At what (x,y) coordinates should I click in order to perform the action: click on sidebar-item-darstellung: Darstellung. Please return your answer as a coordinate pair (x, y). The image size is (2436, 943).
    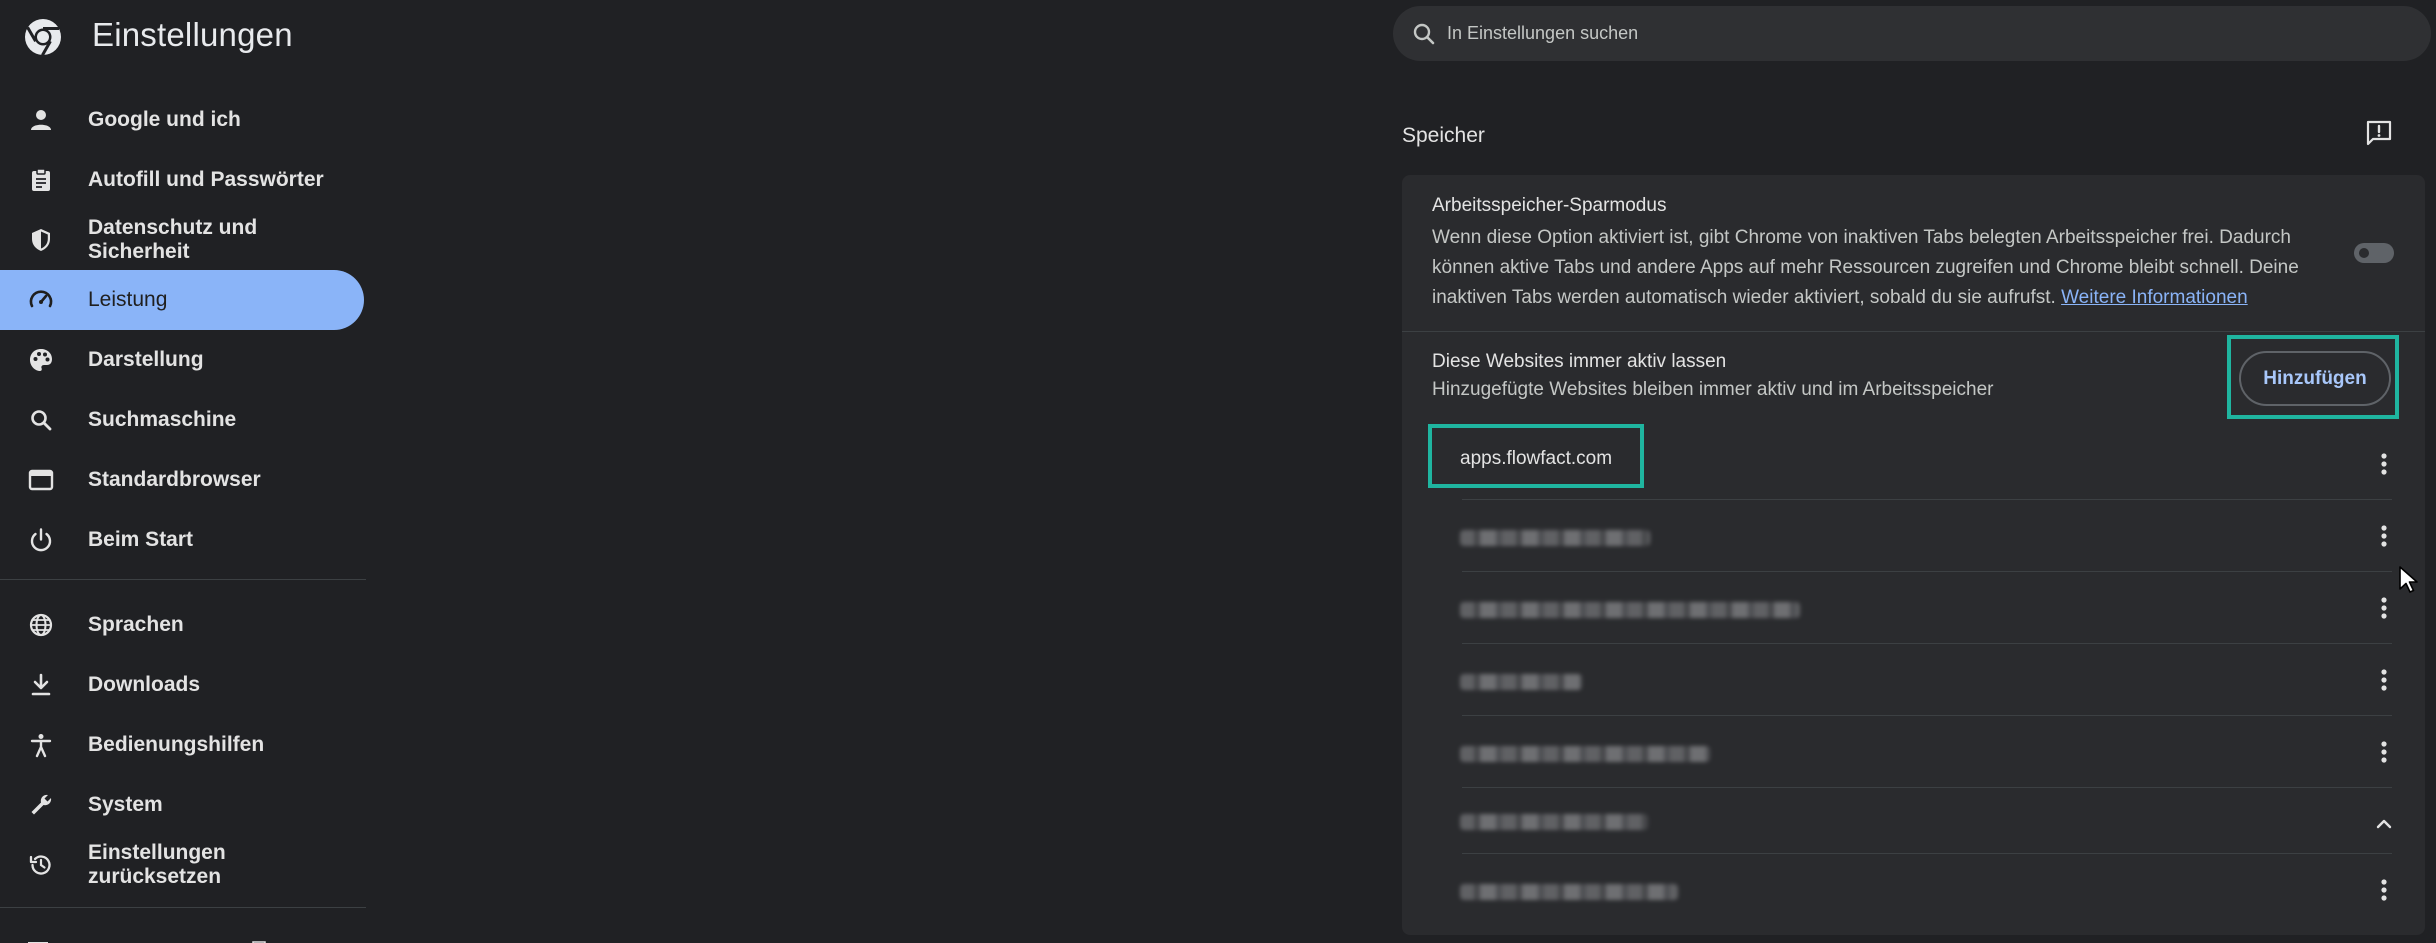
    Looking at the image, I should click on (182, 360).